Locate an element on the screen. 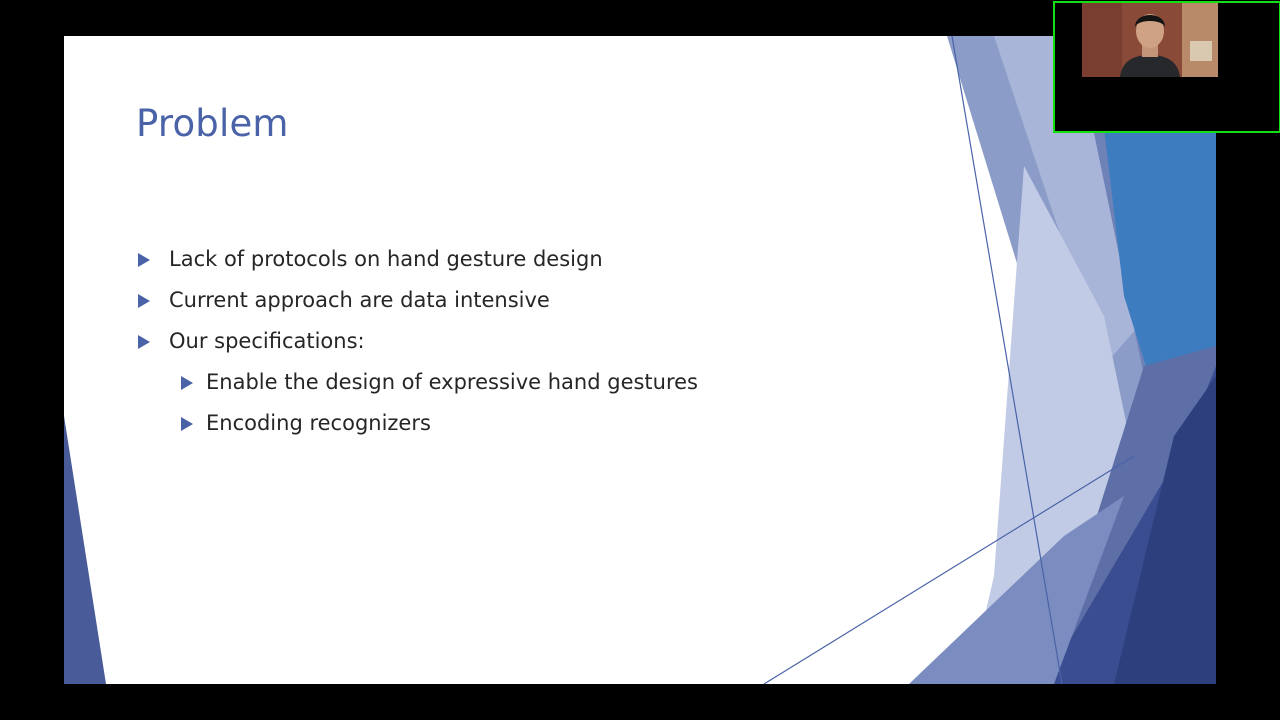  slide-title: Problem is located at coordinates (212, 123).